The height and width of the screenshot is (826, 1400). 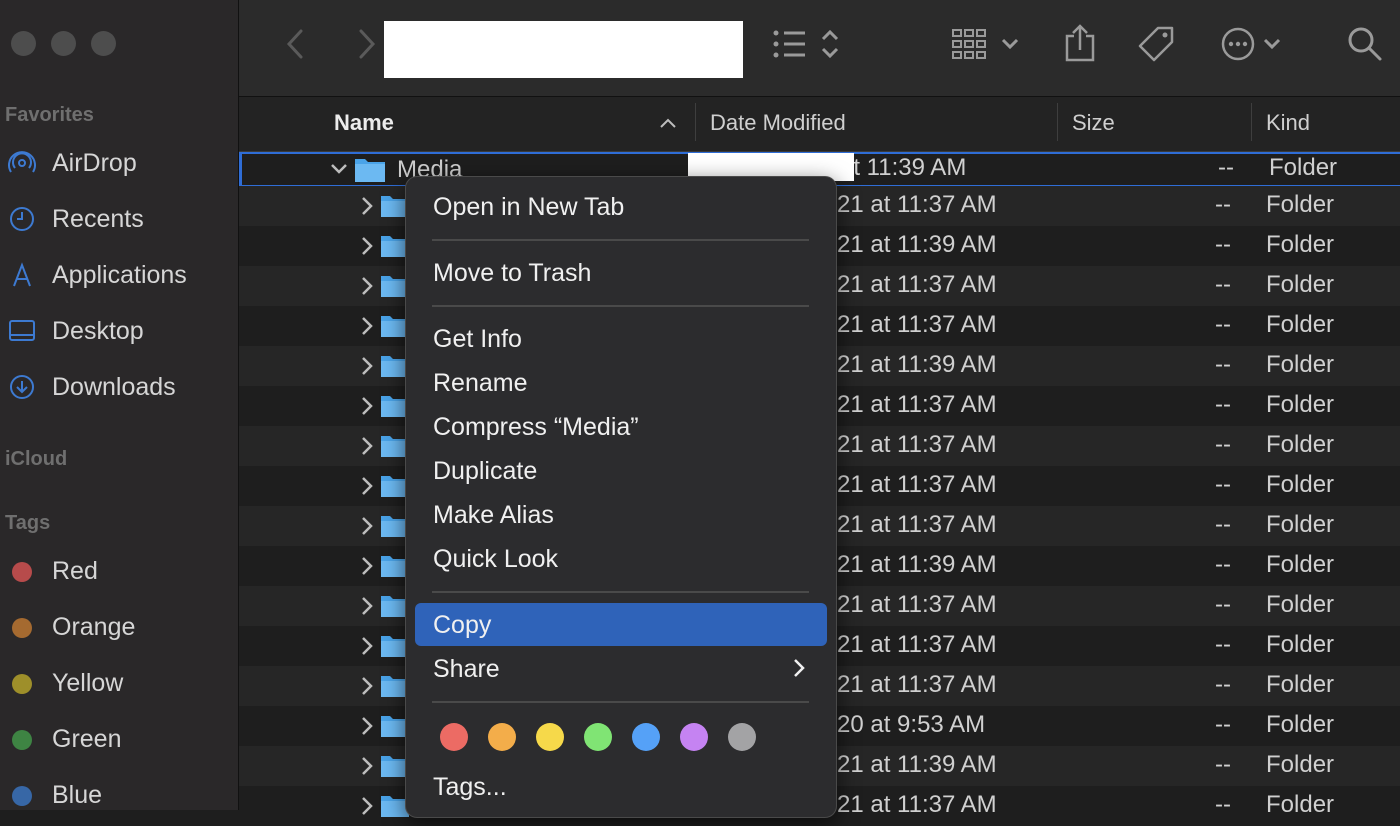 I want to click on forward-chevron-icon, so click(x=367, y=44).